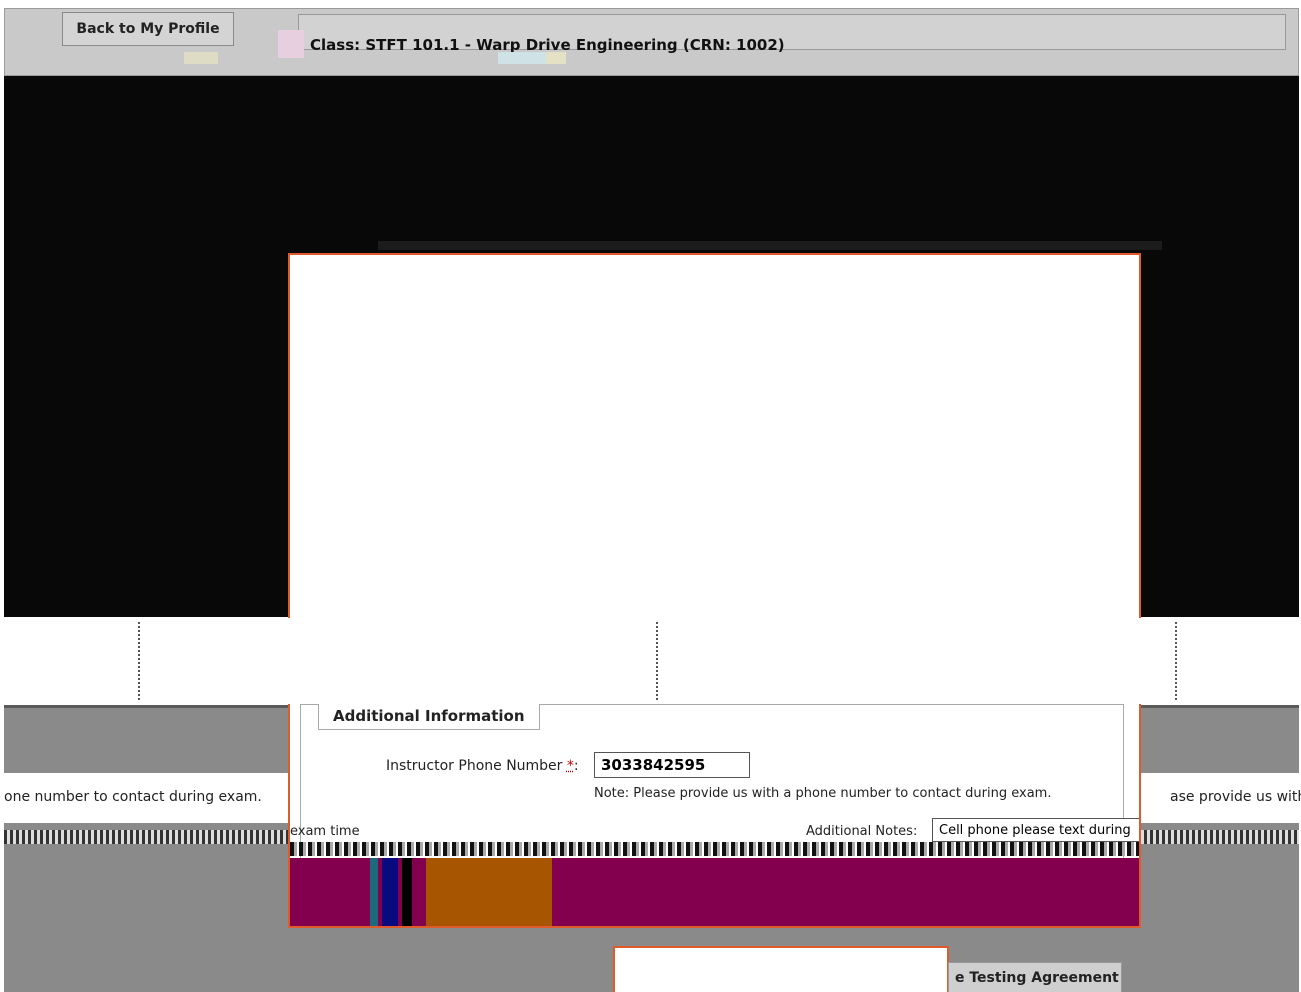 This screenshot has height=992, width=1301. I want to click on exam-time-label: exam time, so click(325, 831).